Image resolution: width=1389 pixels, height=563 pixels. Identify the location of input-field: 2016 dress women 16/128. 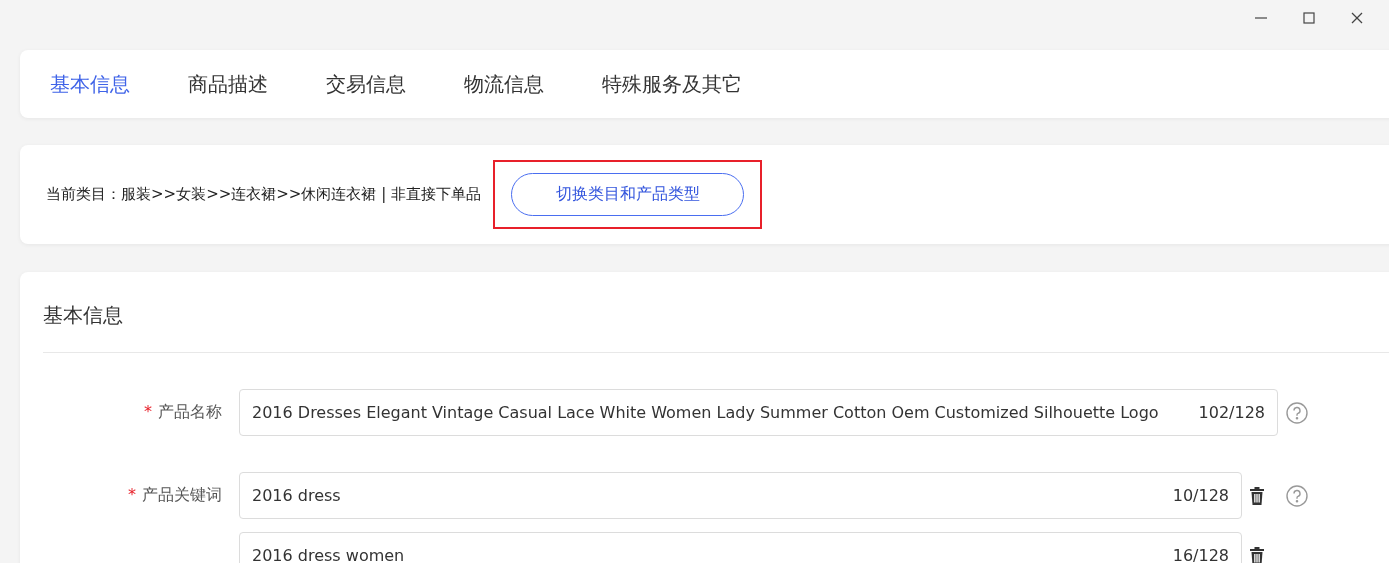
(740, 547).